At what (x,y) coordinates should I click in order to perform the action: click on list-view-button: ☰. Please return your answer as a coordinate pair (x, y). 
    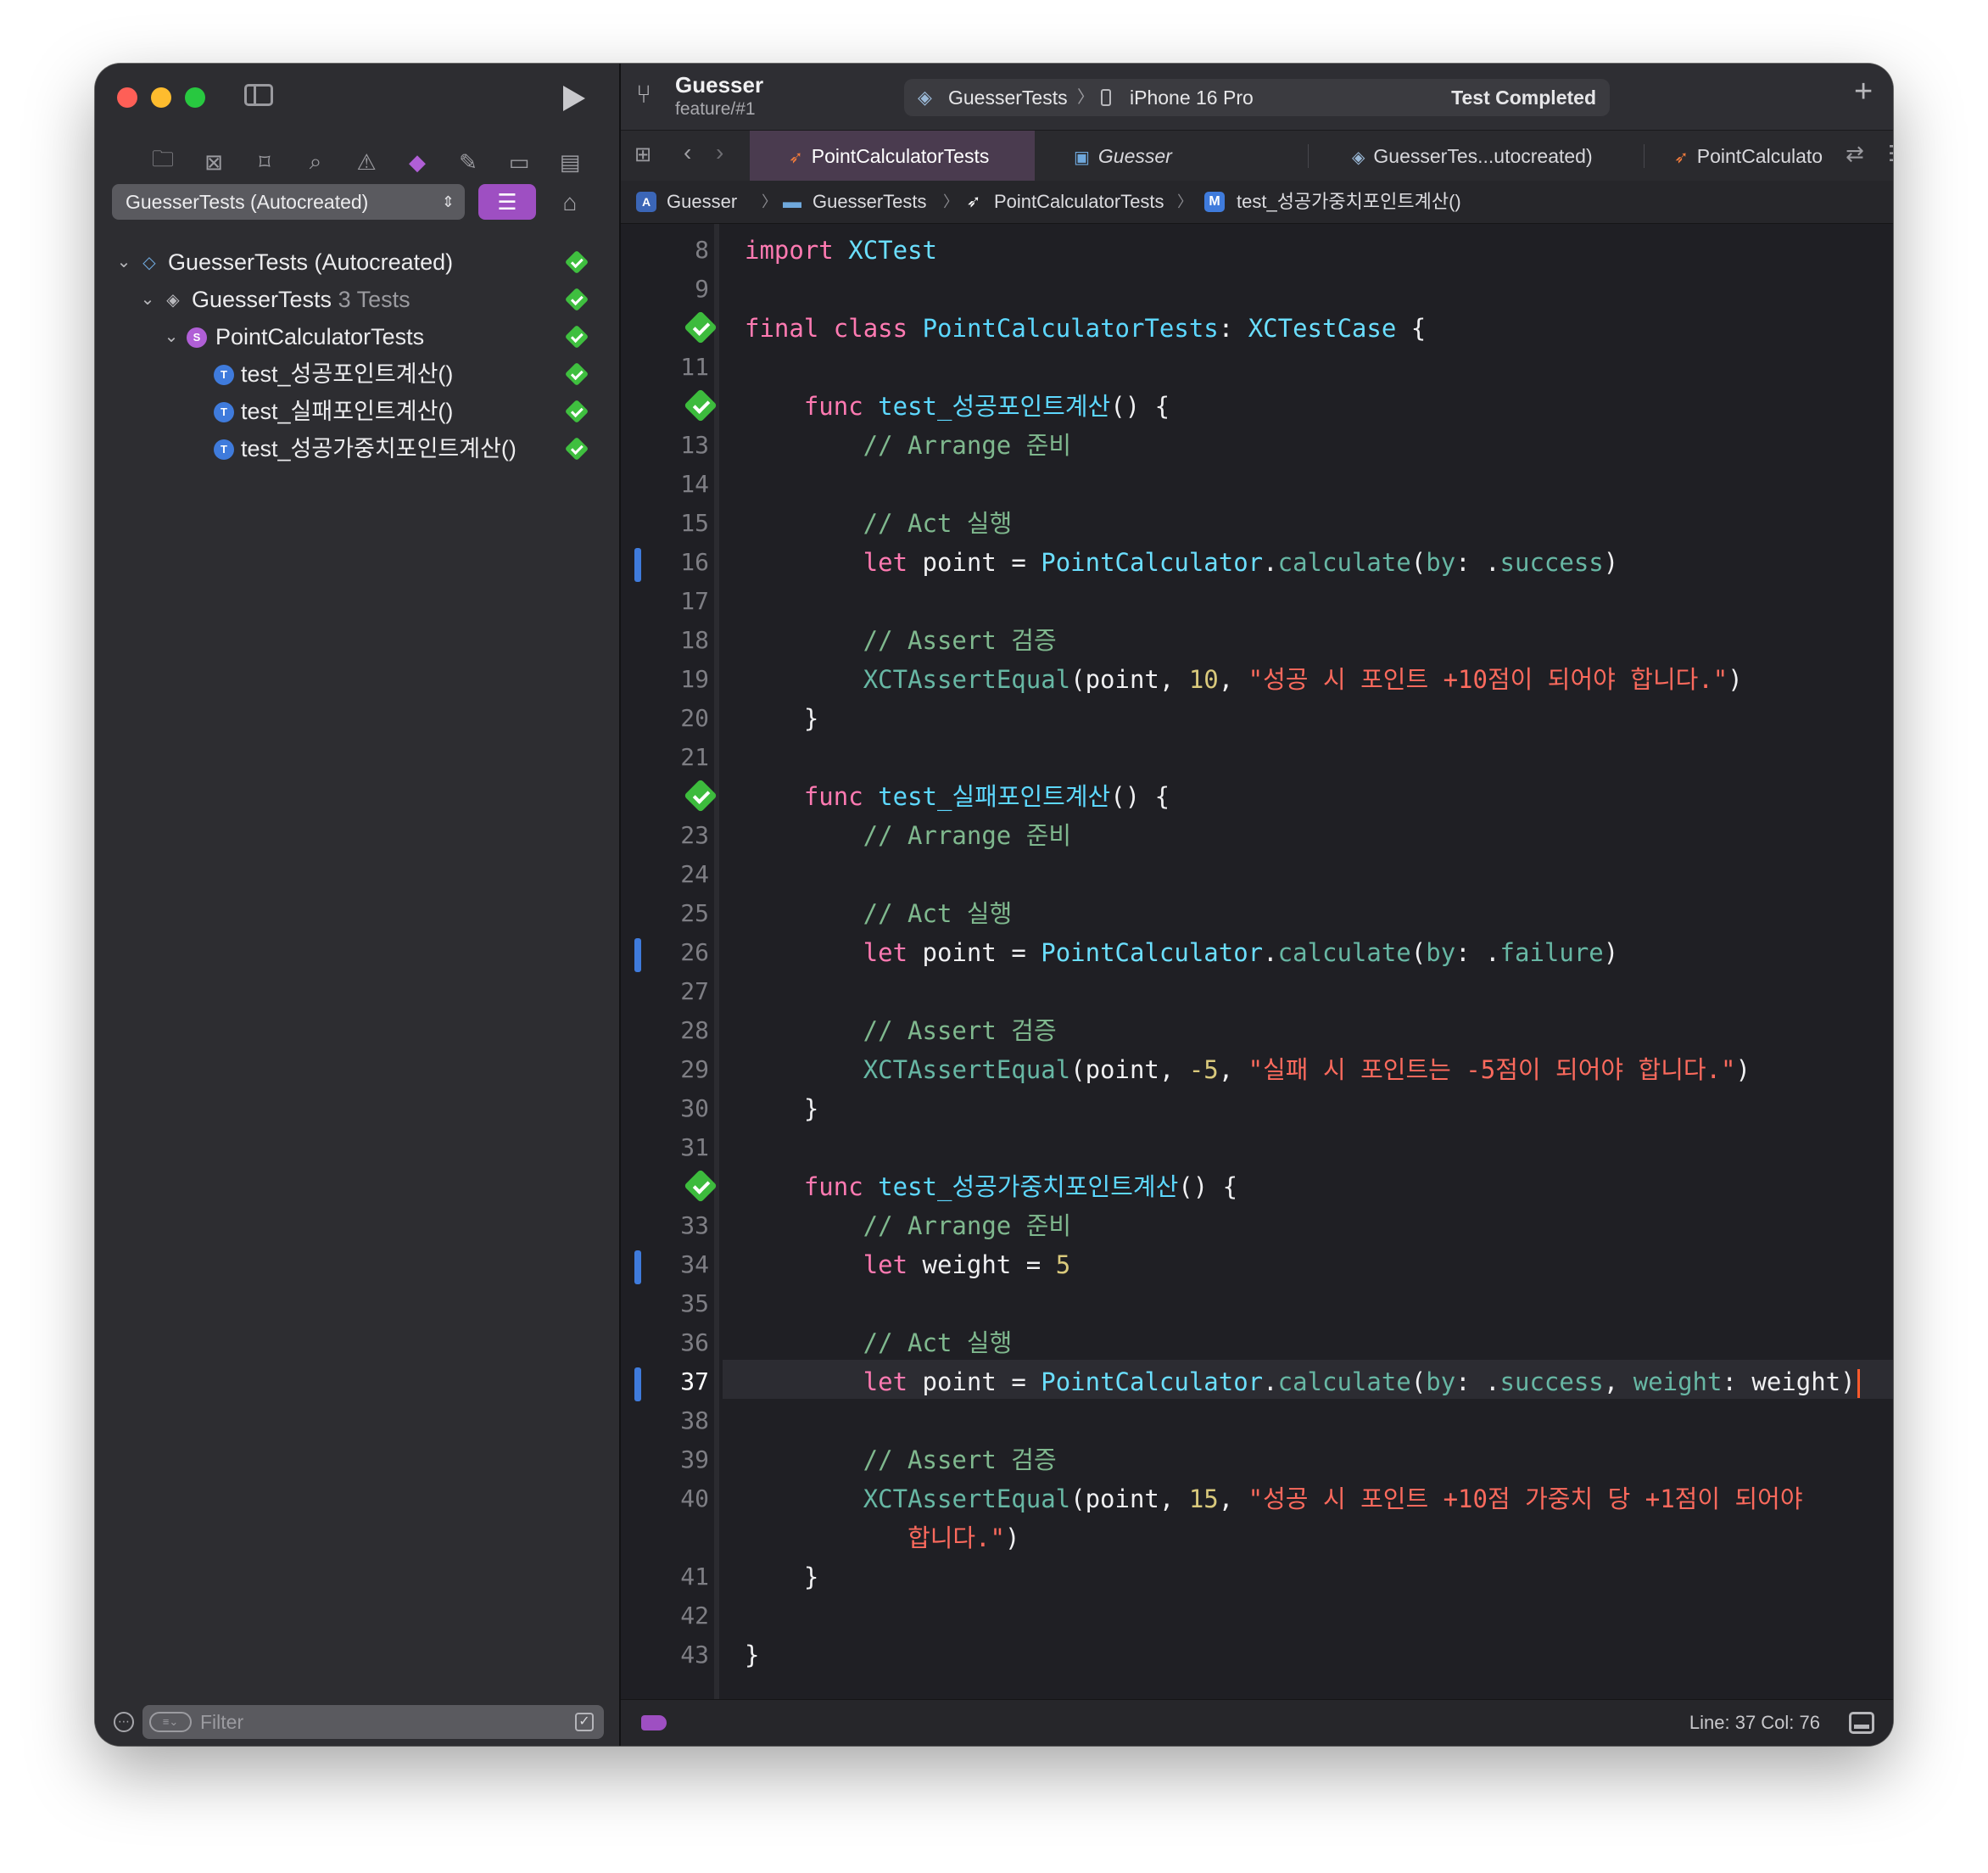
    Looking at the image, I should click on (507, 202).